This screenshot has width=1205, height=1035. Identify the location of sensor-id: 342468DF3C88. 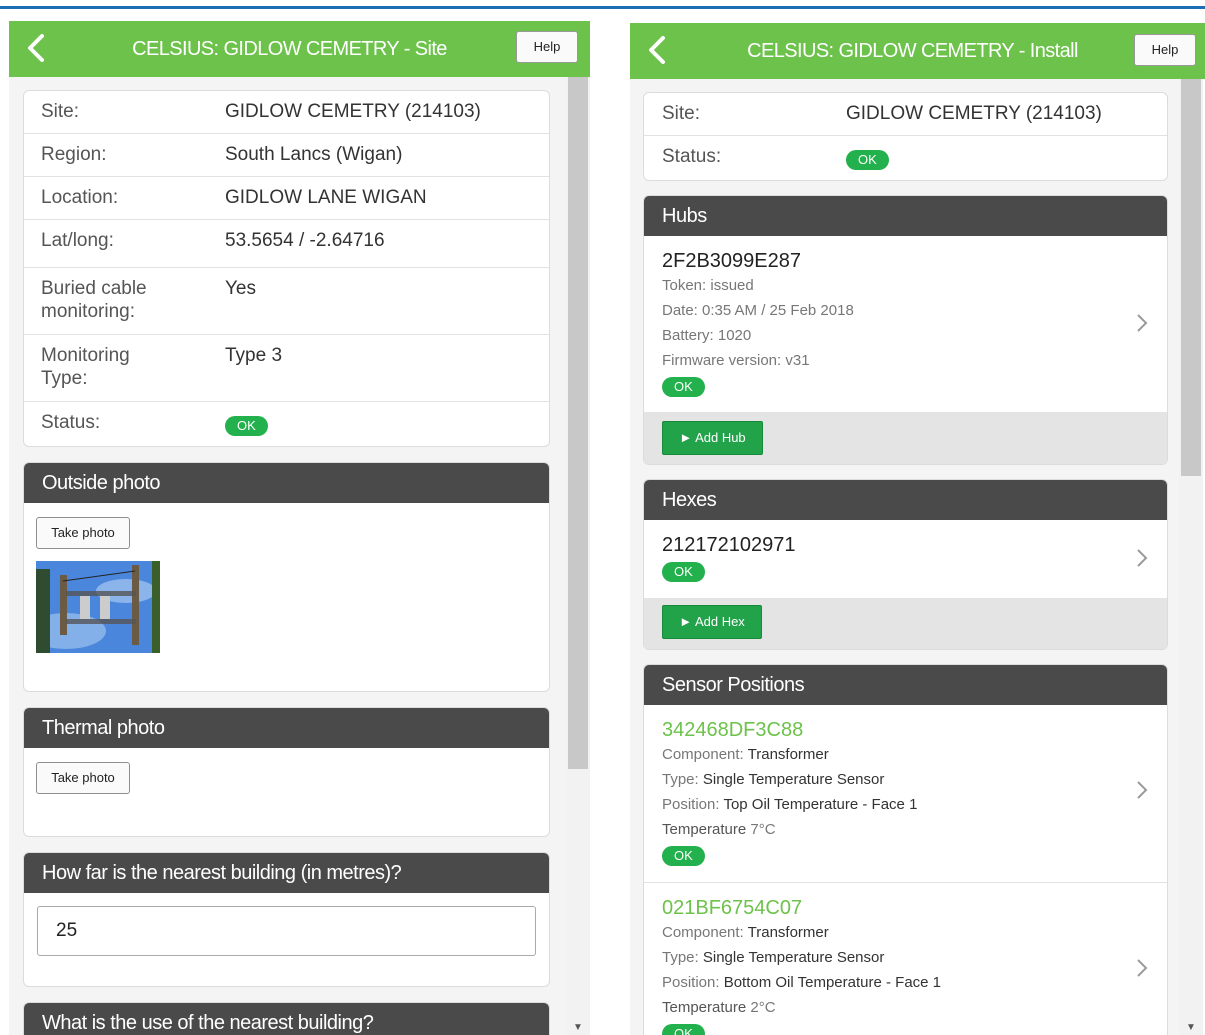
(733, 730).